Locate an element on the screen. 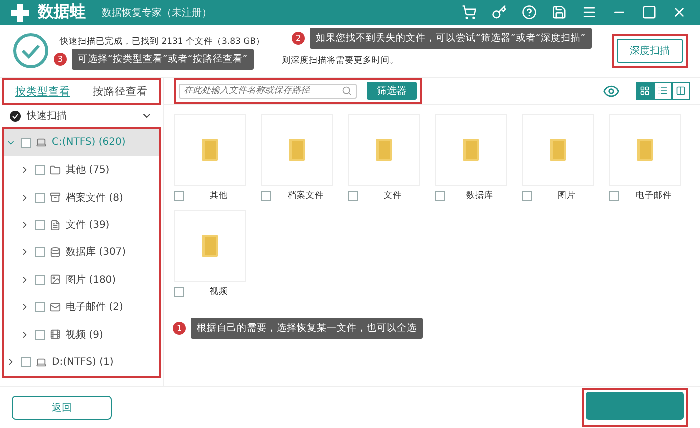 The image size is (700, 428). annotation-tooltip: 如果您找不到丢失的文件，可以尝试“筛选器”或者“深度扫描” is located at coordinates (451, 38).